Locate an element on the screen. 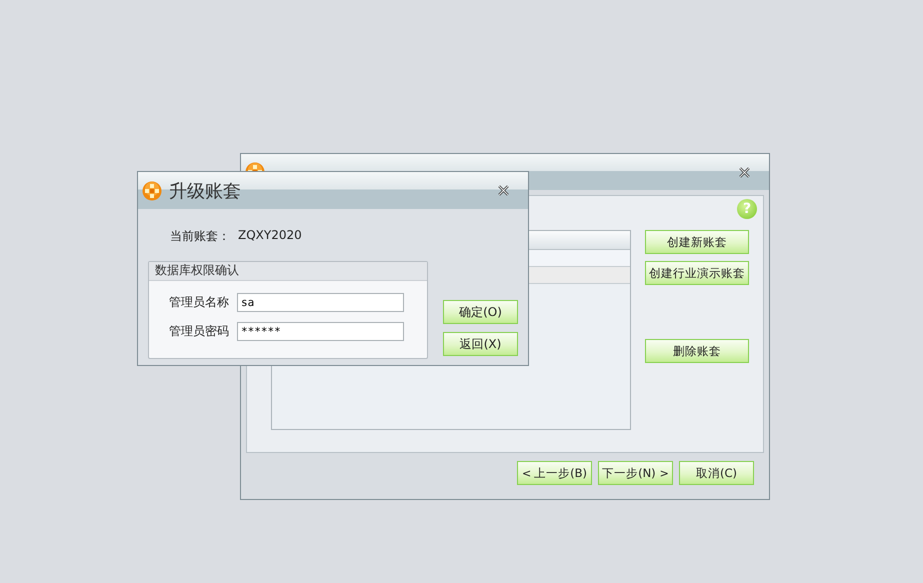  nav-button: 下一步(N) > is located at coordinates (635, 473).